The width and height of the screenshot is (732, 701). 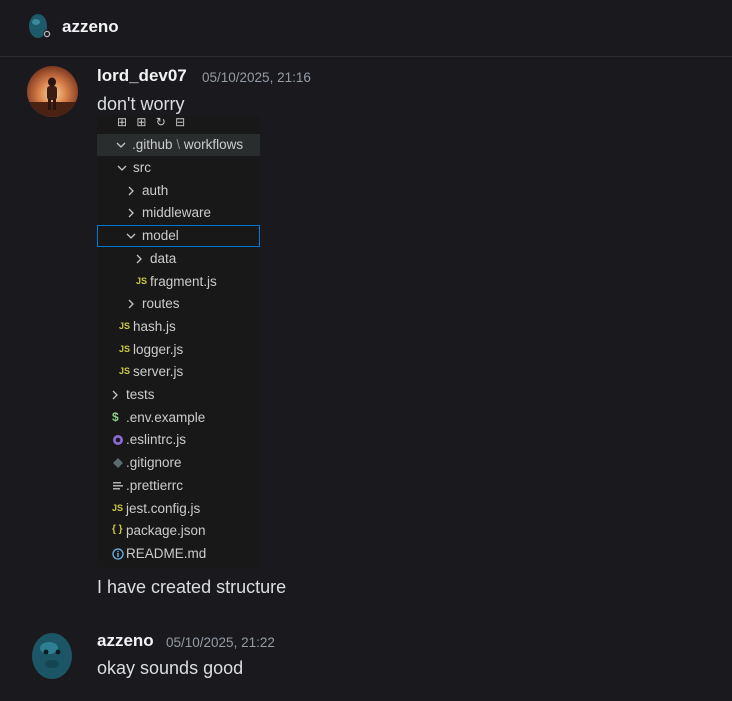 What do you see at coordinates (142, 76) in the screenshot?
I see `username: lord_dev07` at bounding box center [142, 76].